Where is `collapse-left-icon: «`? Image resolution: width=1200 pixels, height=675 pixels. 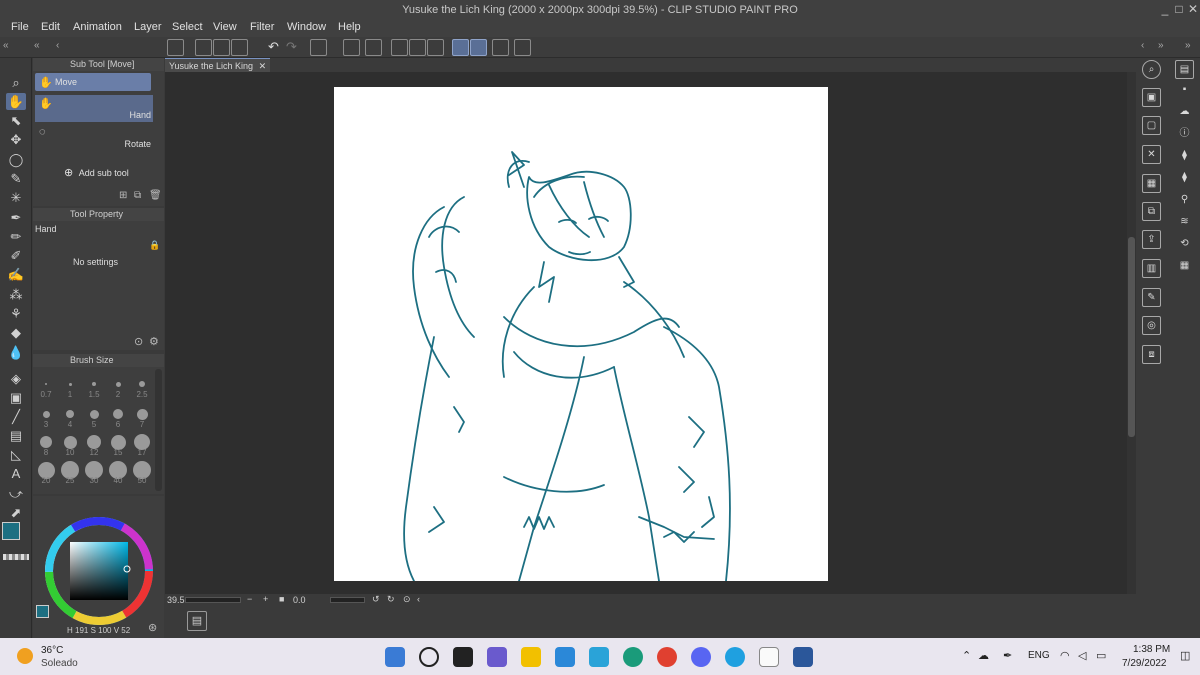
collapse-left-icon: « is located at coordinates (6, 45).